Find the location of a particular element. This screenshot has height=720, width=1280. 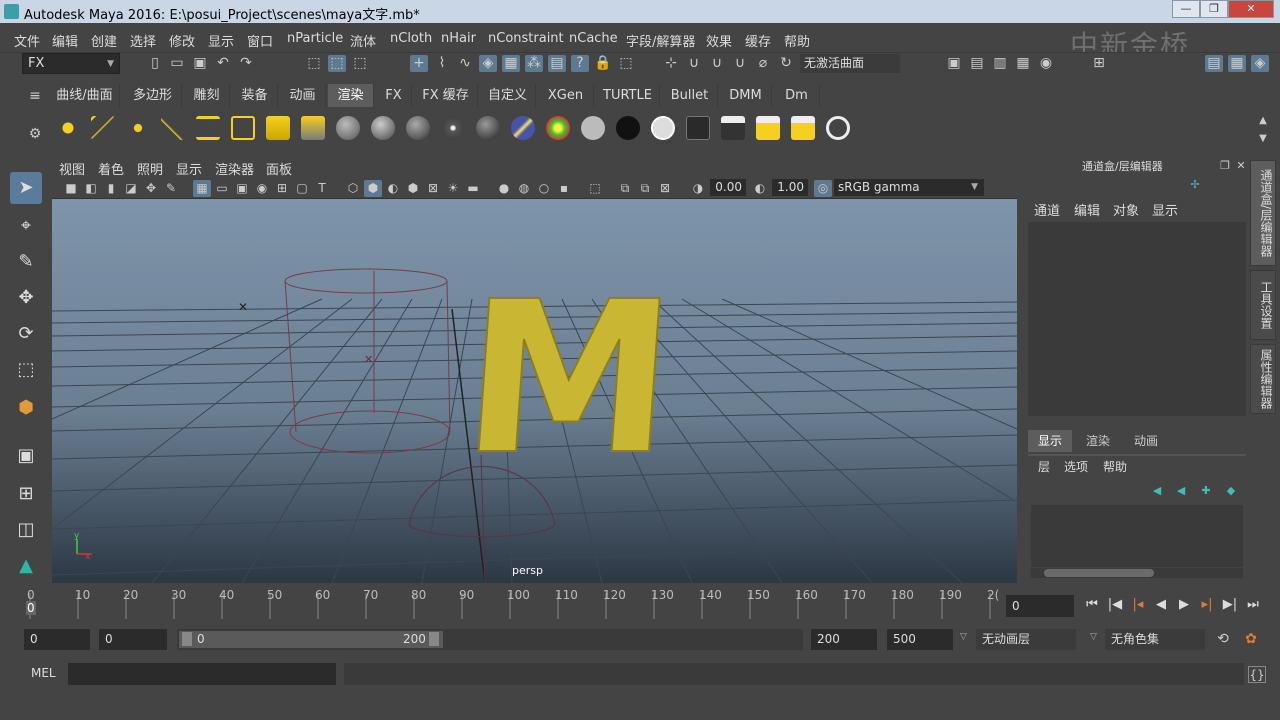

channel-menu-object: 对象 is located at coordinates (1126, 209).